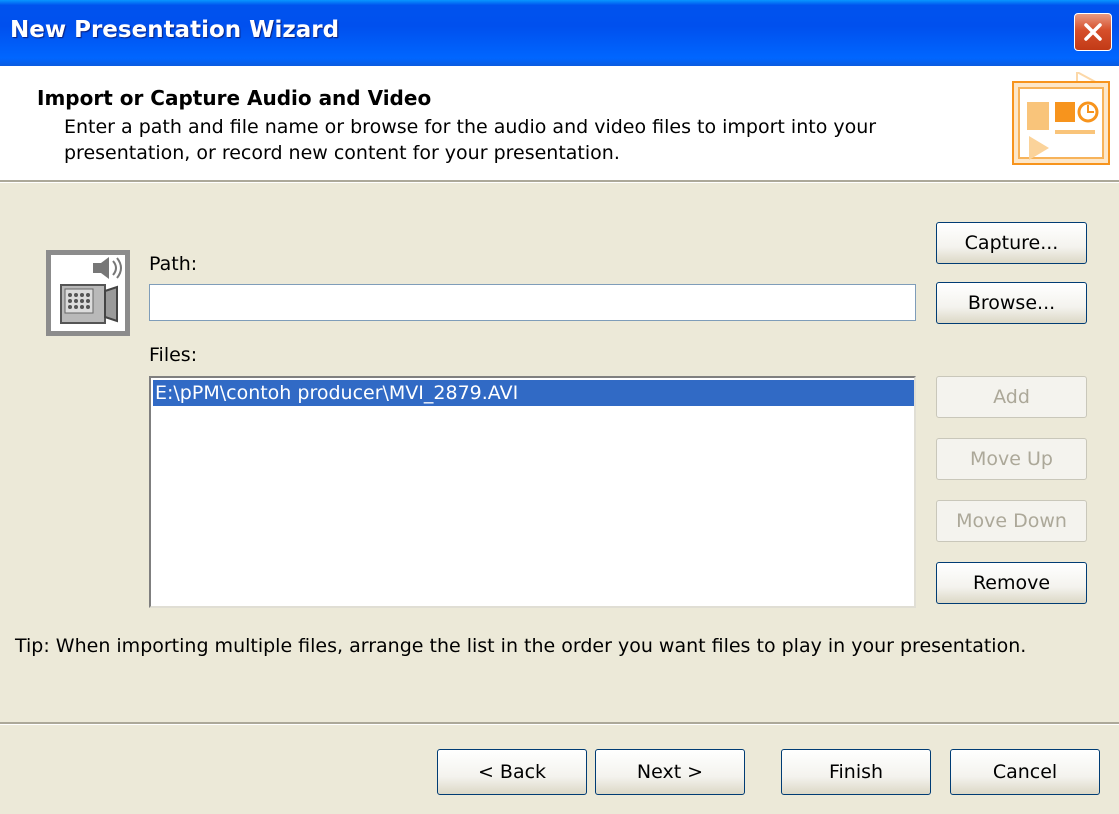 The image size is (1119, 814). What do you see at coordinates (559, 33) in the screenshot?
I see `title-bar: New Presentation Wizard` at bounding box center [559, 33].